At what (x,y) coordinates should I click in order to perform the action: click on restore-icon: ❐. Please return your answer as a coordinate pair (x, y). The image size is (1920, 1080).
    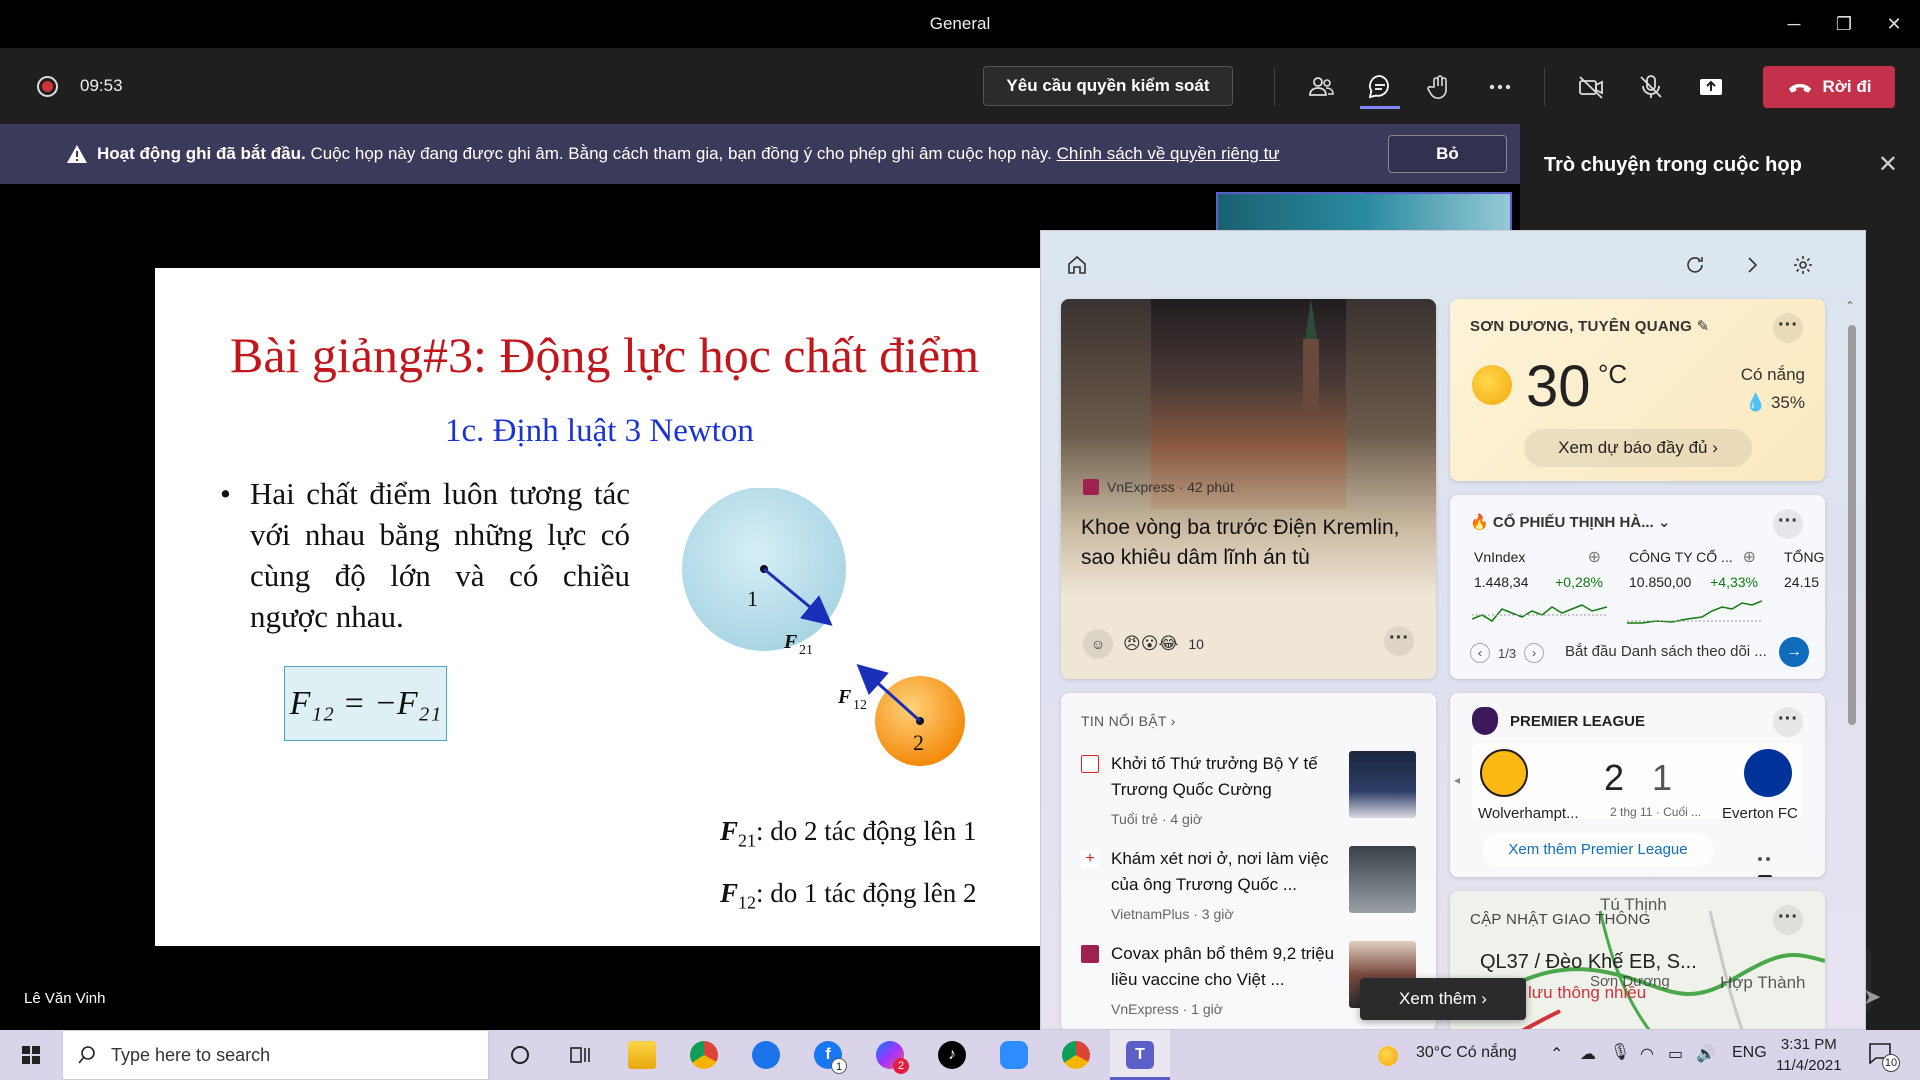
    Looking at the image, I should click on (1844, 24).